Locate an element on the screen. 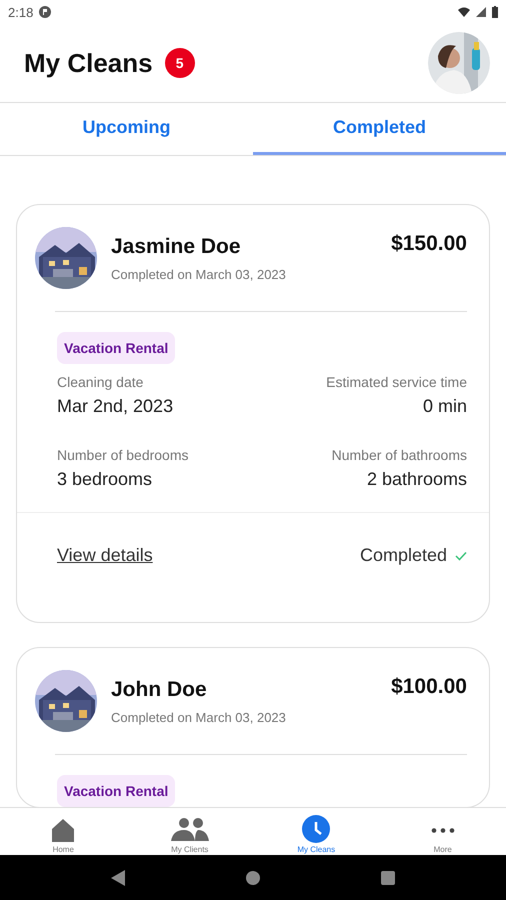 Image resolution: width=506 pixels, height=900 pixels. clock-icon is located at coordinates (316, 829).